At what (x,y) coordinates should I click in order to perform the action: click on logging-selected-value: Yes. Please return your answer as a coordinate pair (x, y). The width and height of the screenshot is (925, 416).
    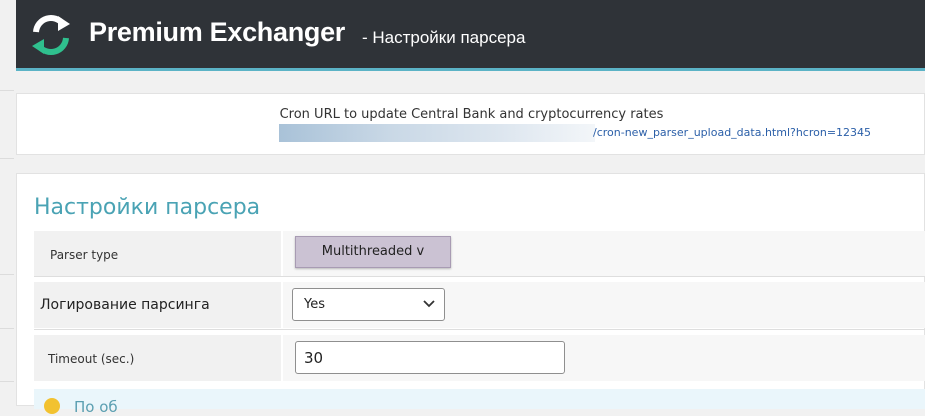
    Looking at the image, I should click on (314, 304).